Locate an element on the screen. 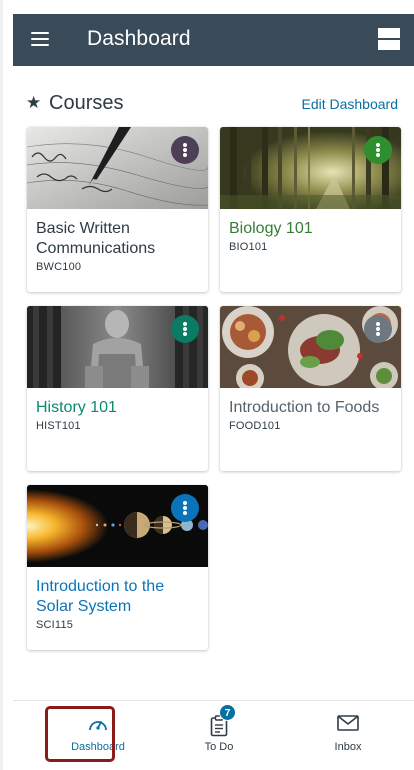  course-card-bwc100: Basic Written Communications BWC100 is located at coordinates (117, 209).